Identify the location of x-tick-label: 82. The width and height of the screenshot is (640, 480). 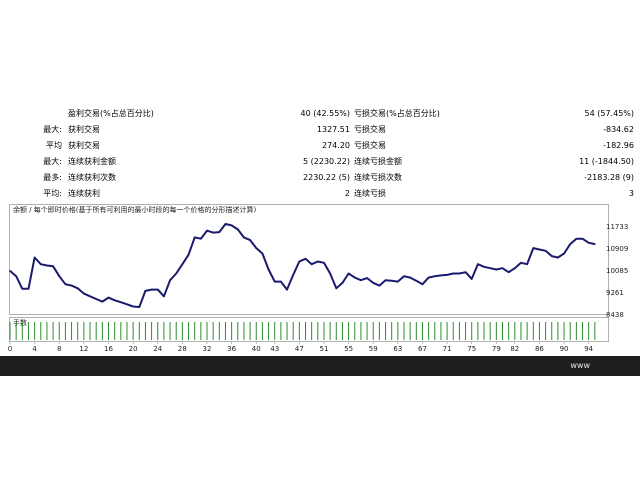
(514, 349).